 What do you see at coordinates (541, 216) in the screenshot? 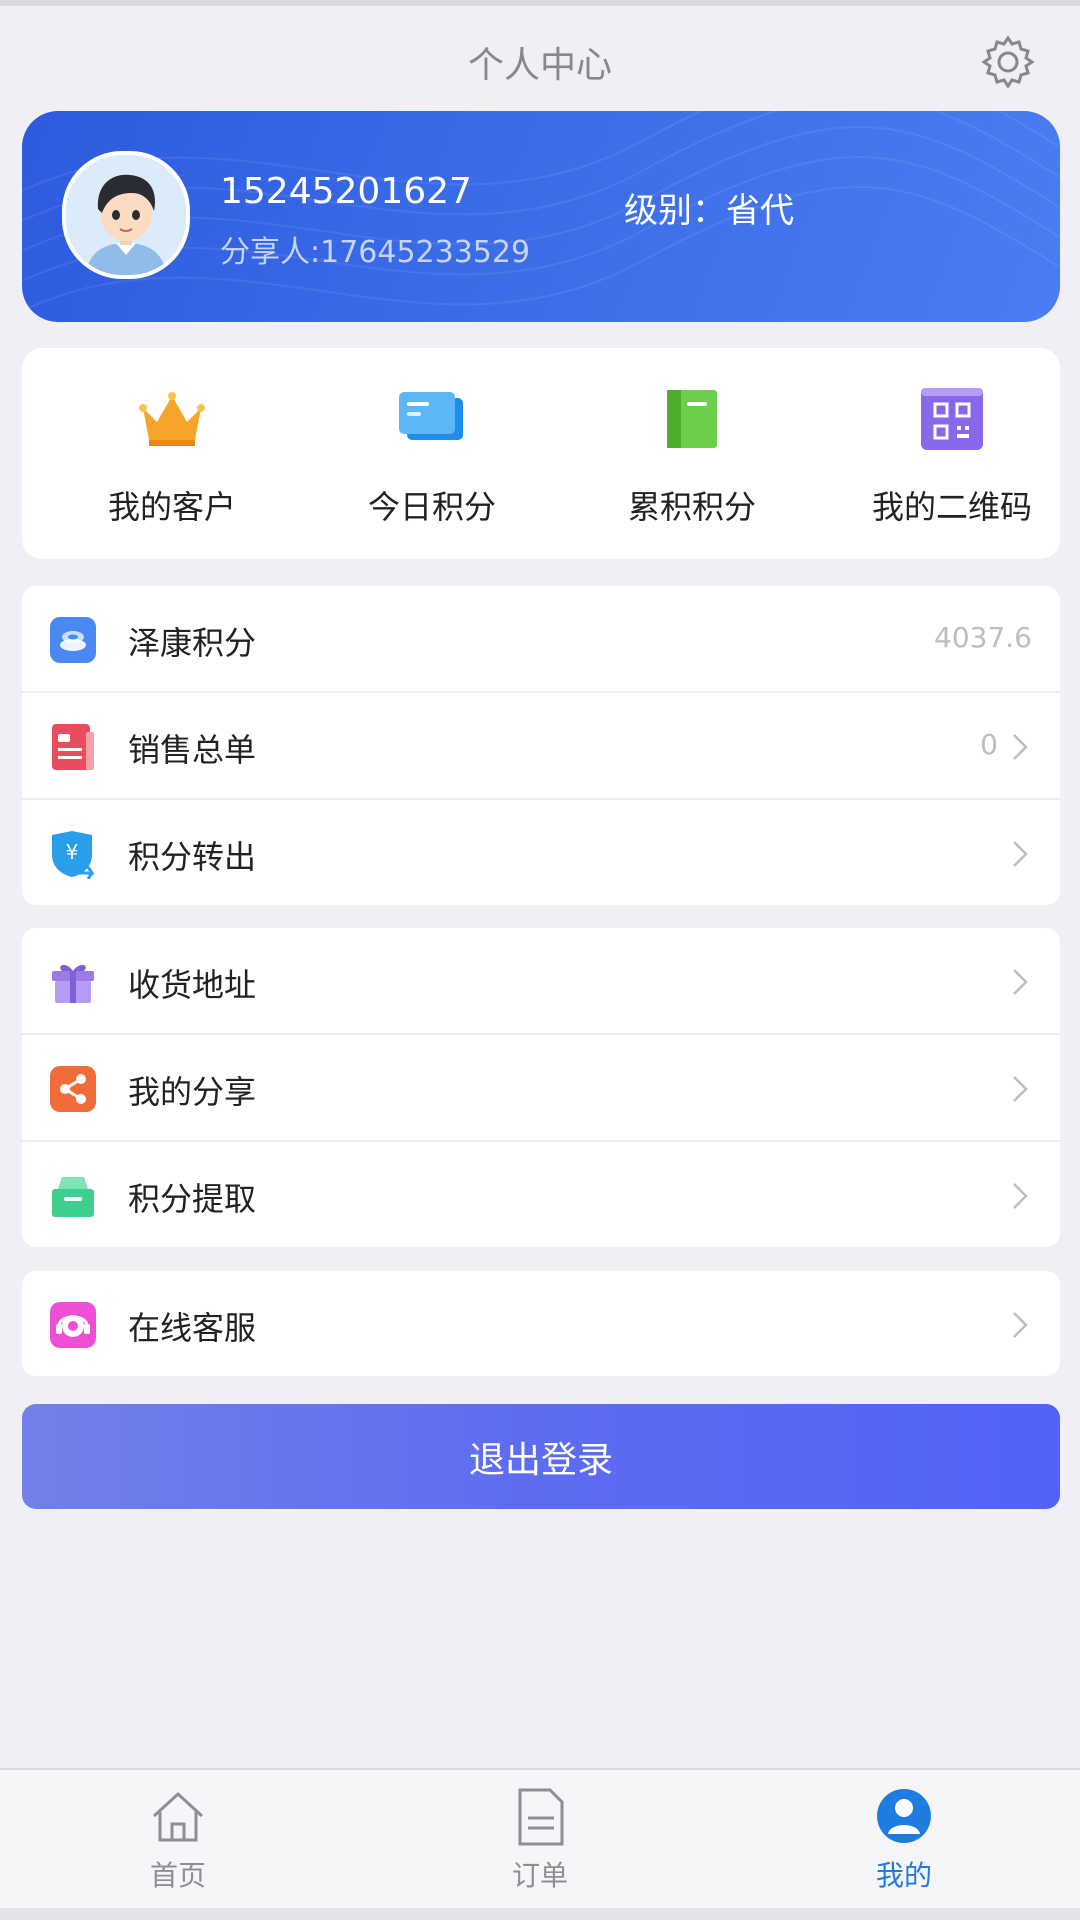
I see `profile-card: 15245201627 分享人:17645233529 级别：省代` at bounding box center [541, 216].